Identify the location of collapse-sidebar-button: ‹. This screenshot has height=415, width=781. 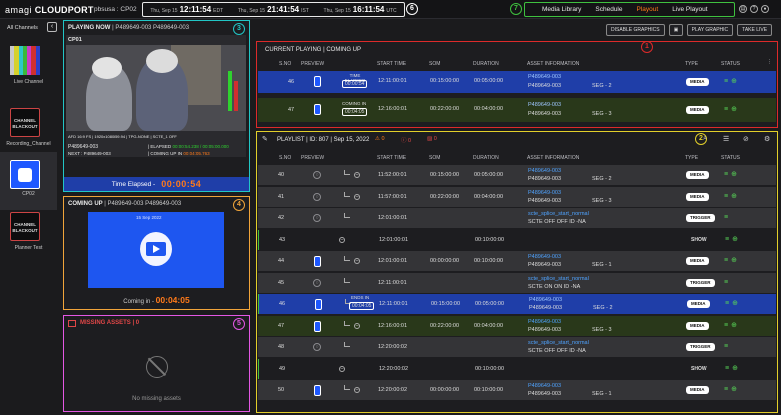
(52, 27).